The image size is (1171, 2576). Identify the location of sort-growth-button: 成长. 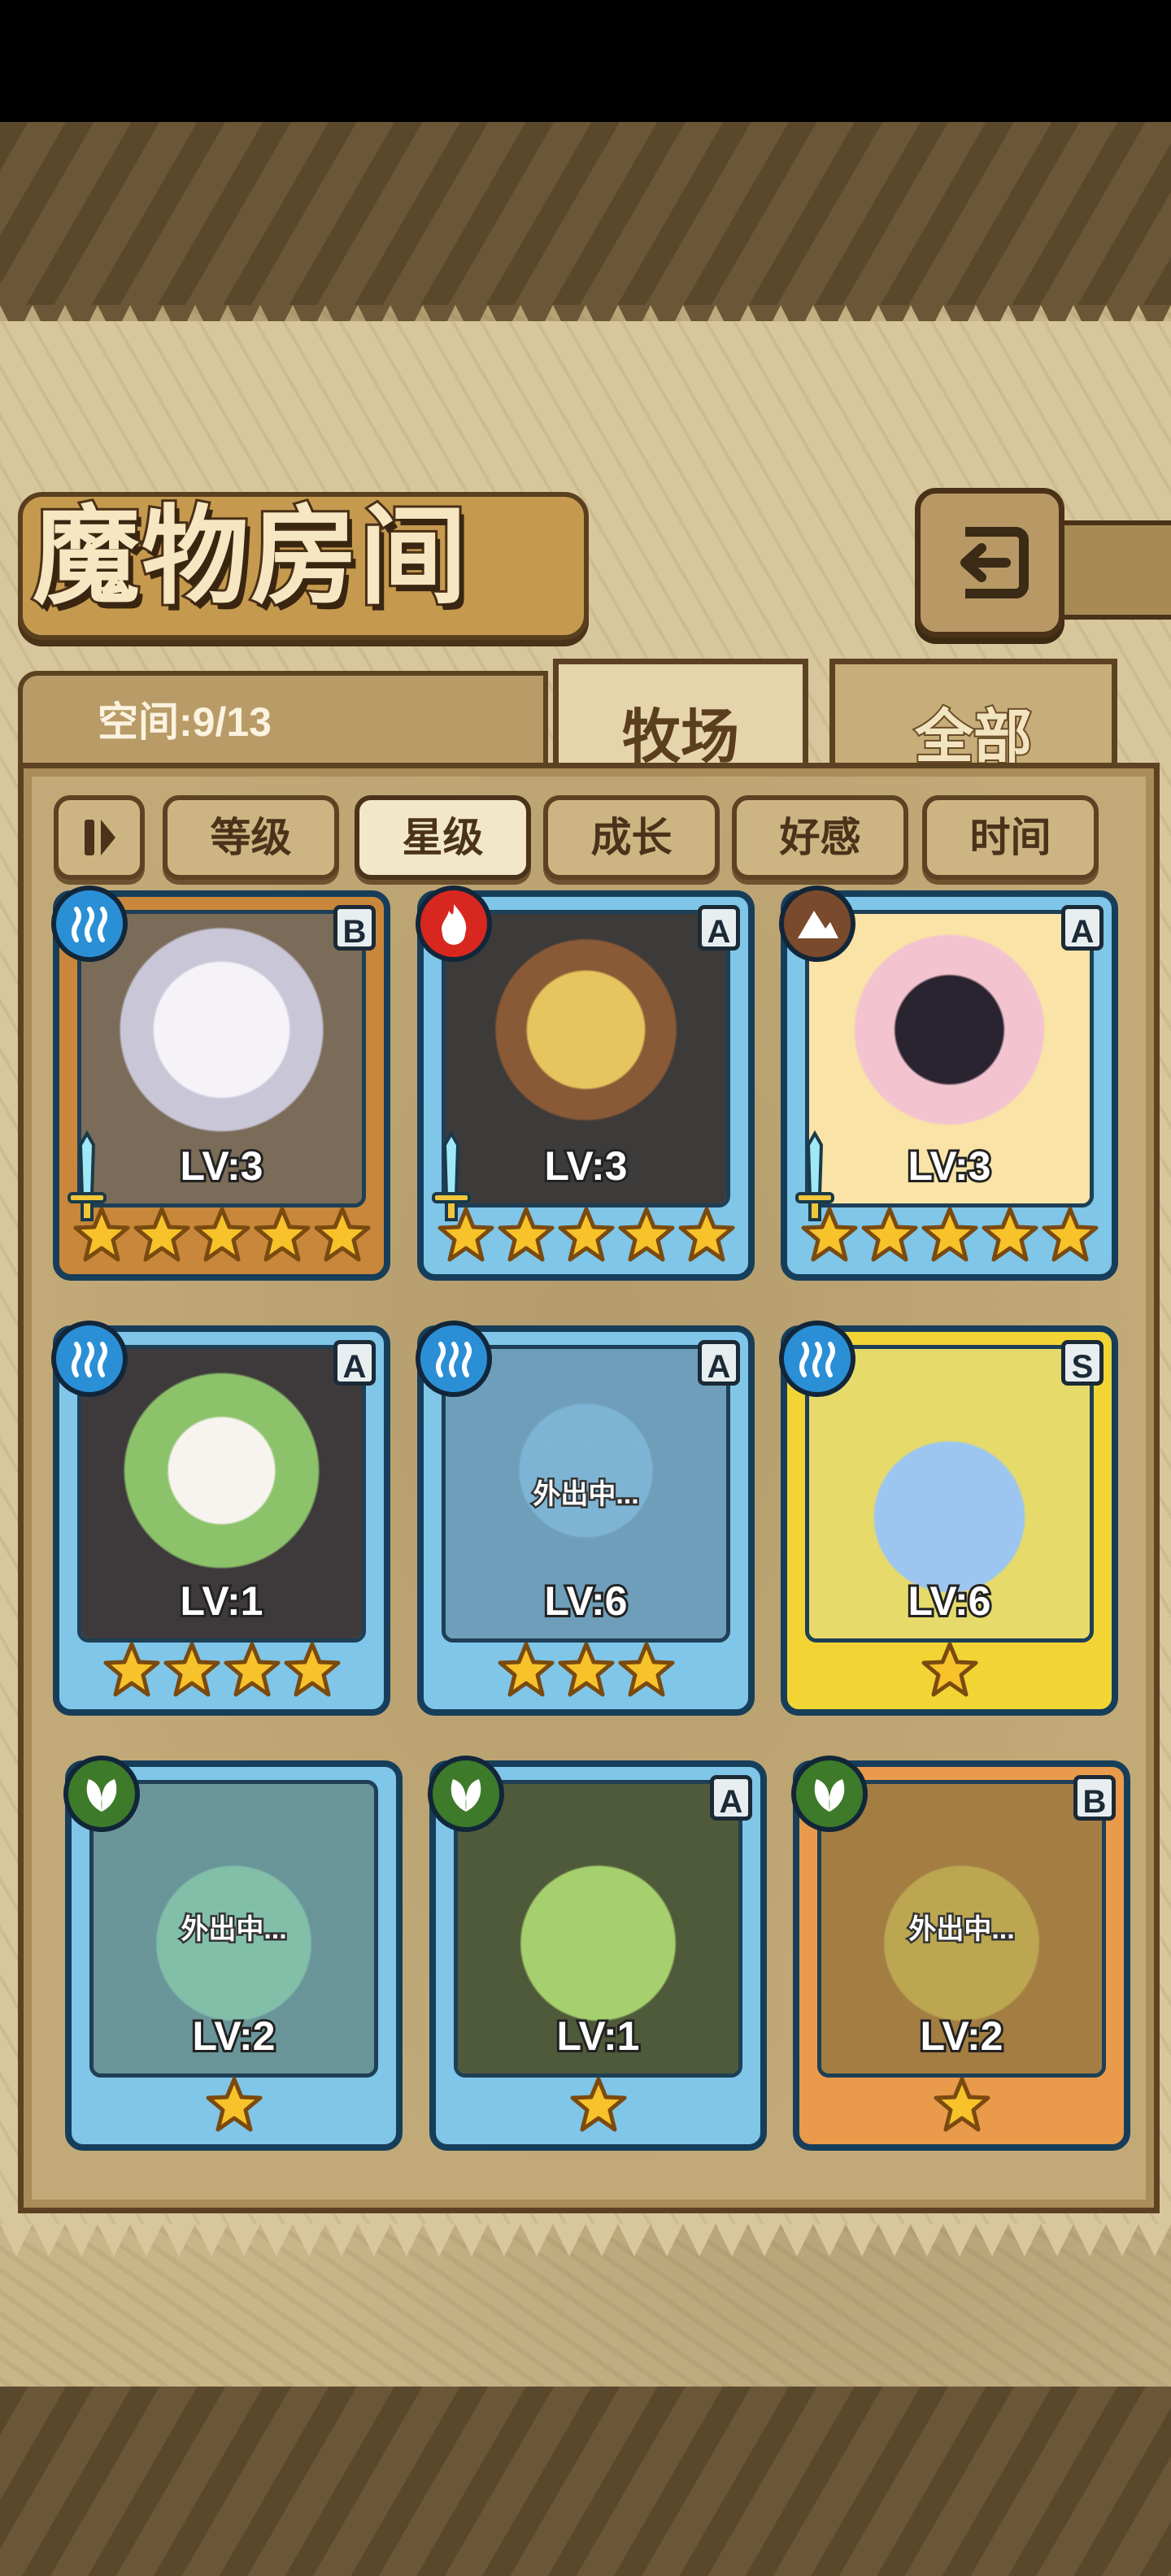
(631, 837).